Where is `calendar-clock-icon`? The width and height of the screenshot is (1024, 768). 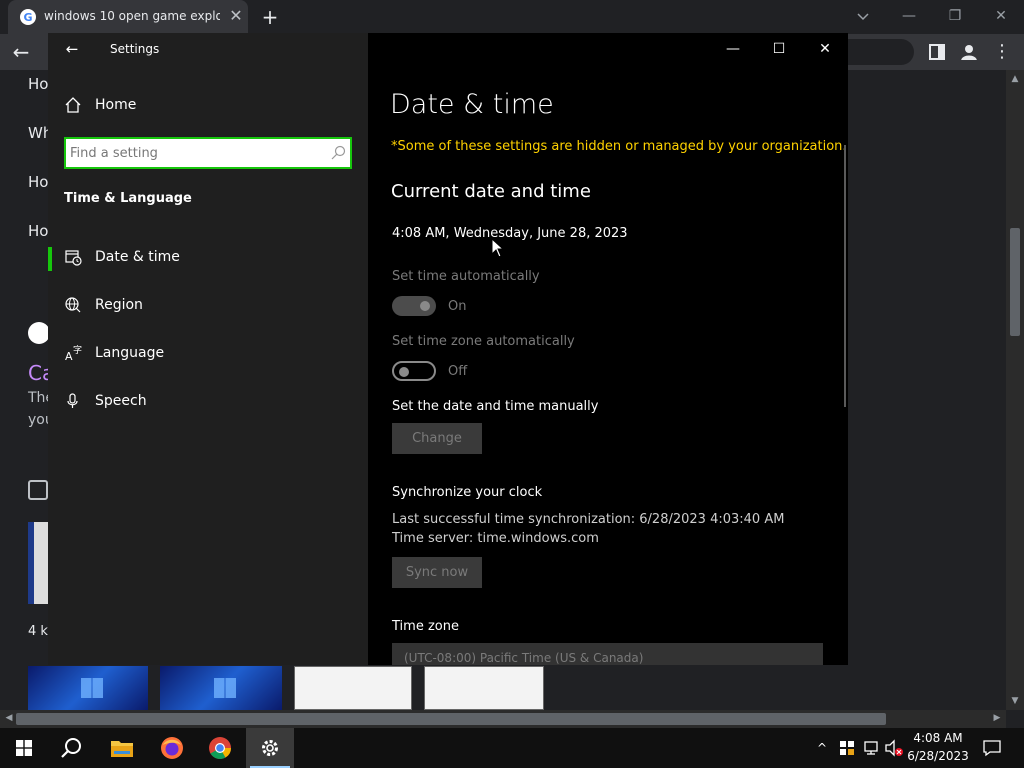
calendar-clock-icon is located at coordinates (73, 258).